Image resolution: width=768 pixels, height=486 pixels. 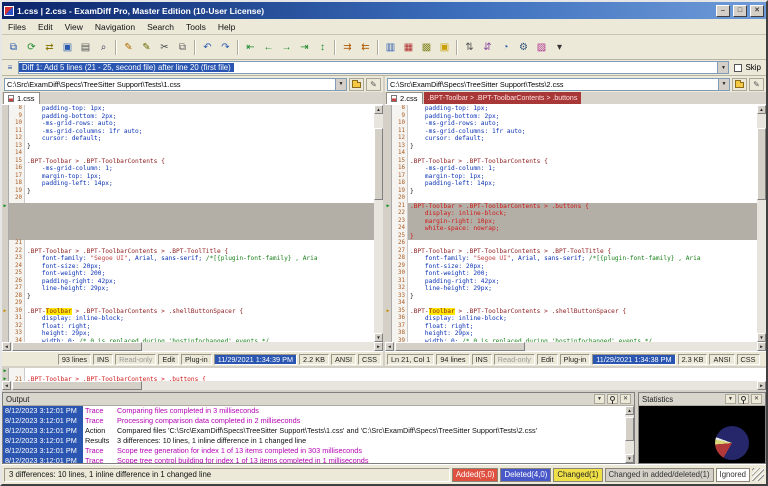 What do you see at coordinates (547, 359) in the screenshot?
I see `status-cell: Edit` at bounding box center [547, 359].